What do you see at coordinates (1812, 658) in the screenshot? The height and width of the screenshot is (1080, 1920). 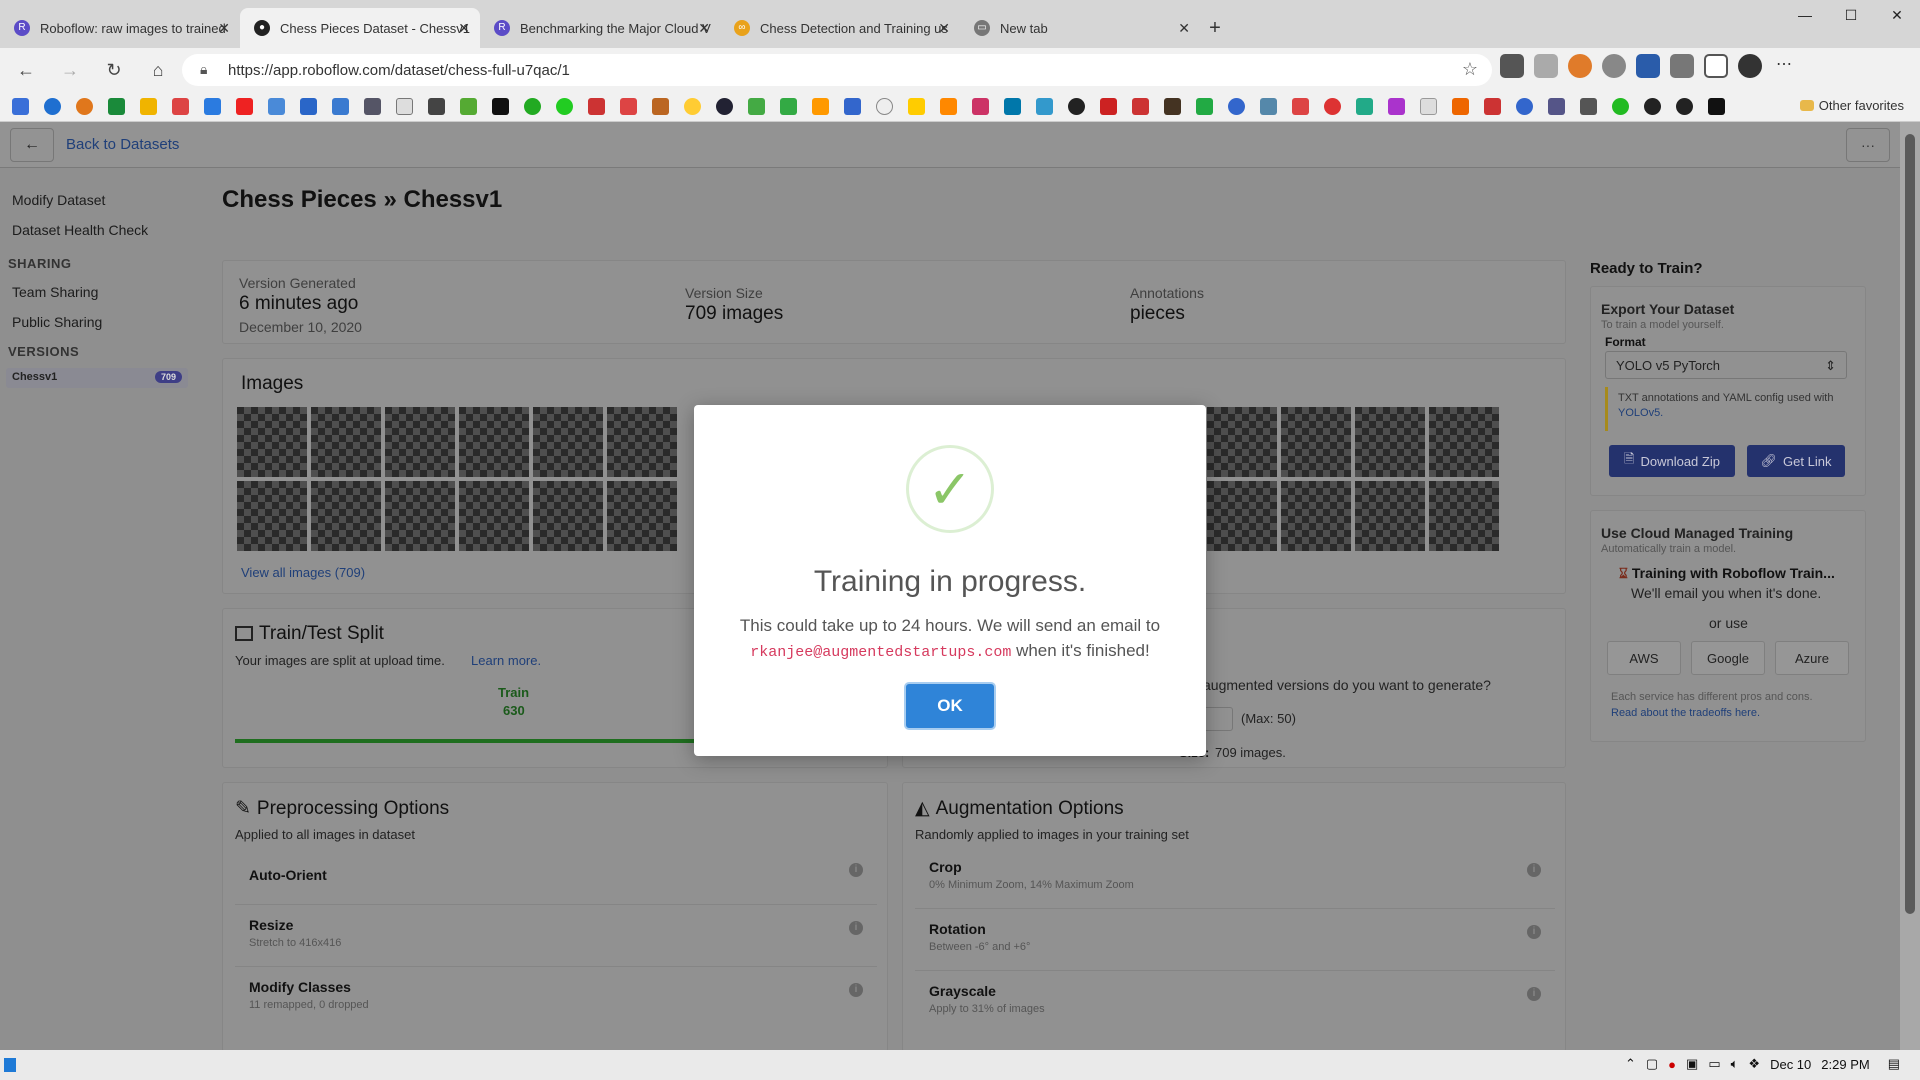 I see `azure-button: Azure` at bounding box center [1812, 658].